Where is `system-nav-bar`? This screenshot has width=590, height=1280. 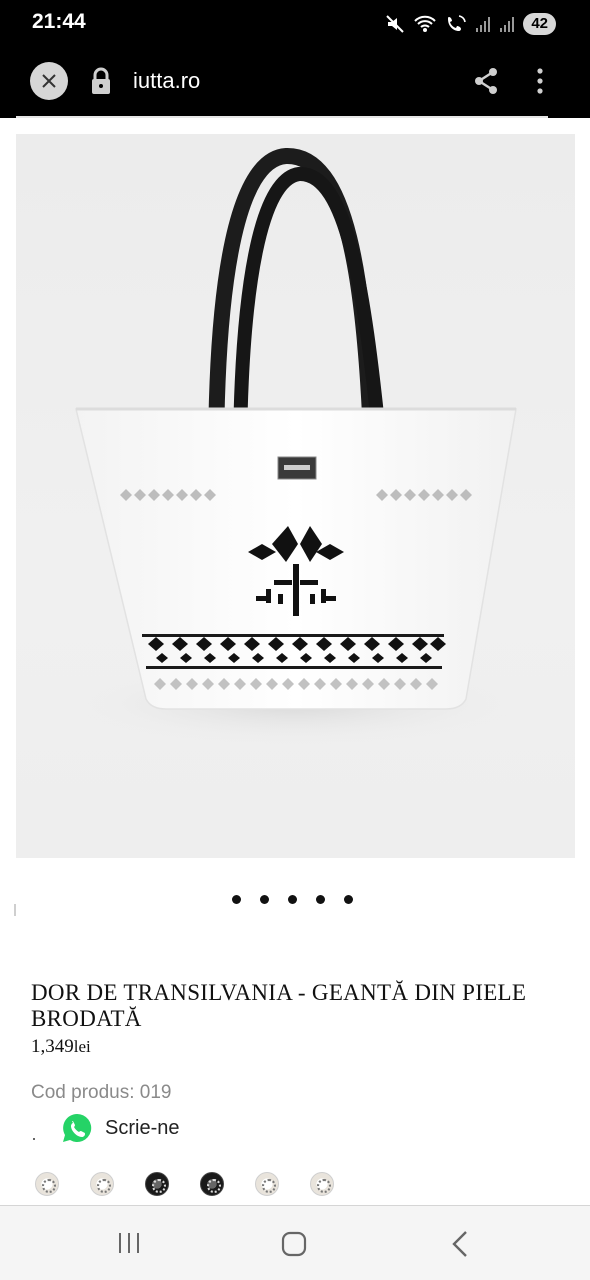
system-nav-bar is located at coordinates (295, 1243).